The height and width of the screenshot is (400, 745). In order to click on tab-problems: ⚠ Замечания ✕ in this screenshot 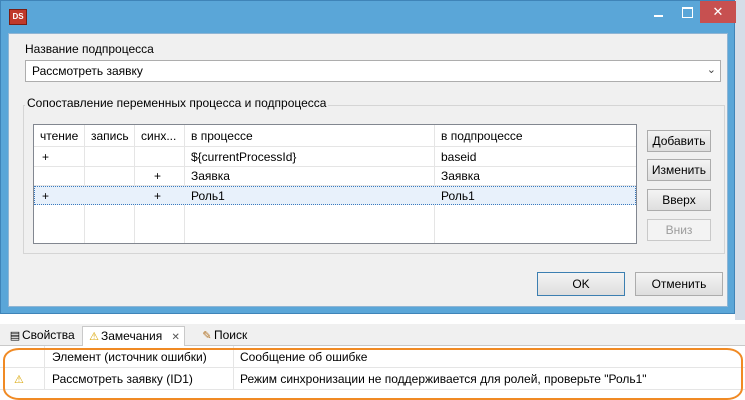, I will do `click(133, 336)`.